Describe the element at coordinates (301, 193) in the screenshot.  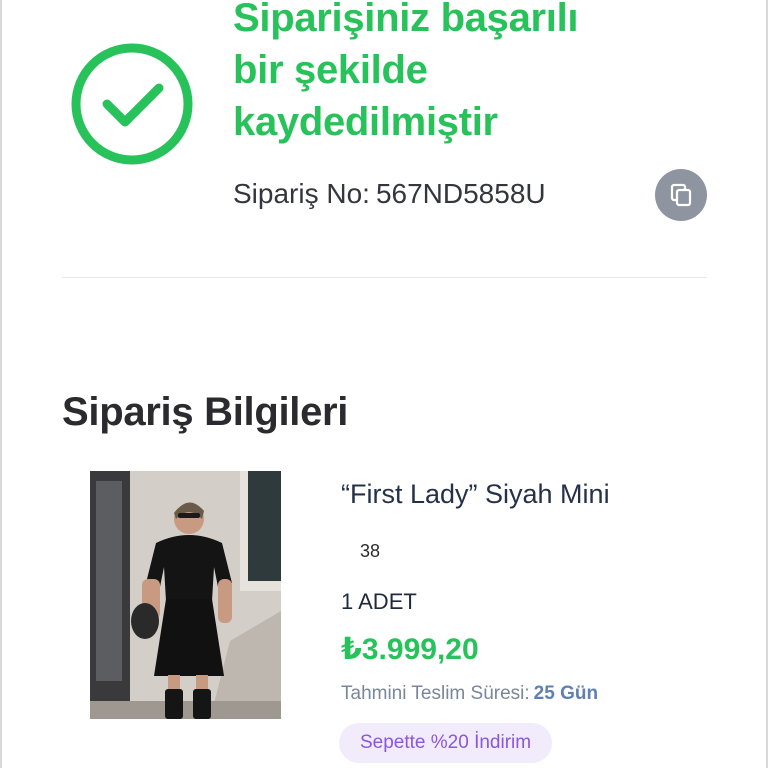
I see `order-number-label: Sipariş No:` at that location.